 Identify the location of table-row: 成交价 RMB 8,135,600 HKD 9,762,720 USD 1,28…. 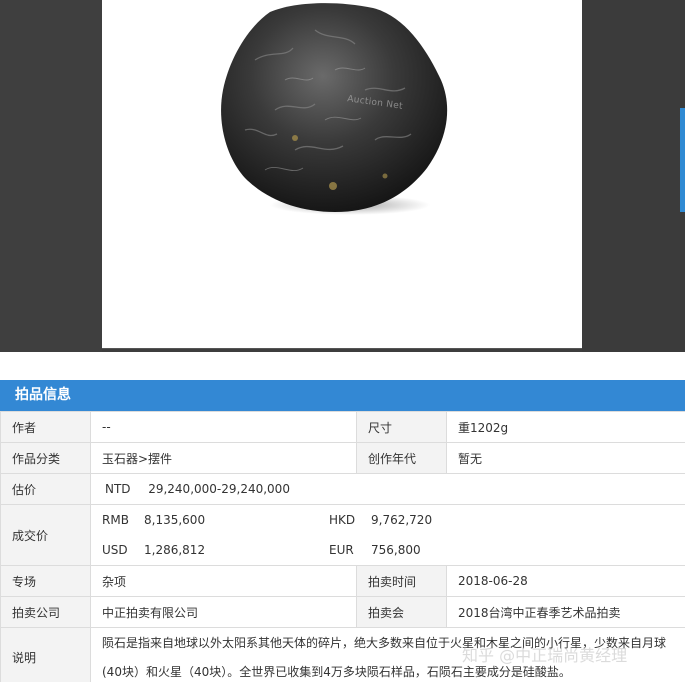
(342, 535).